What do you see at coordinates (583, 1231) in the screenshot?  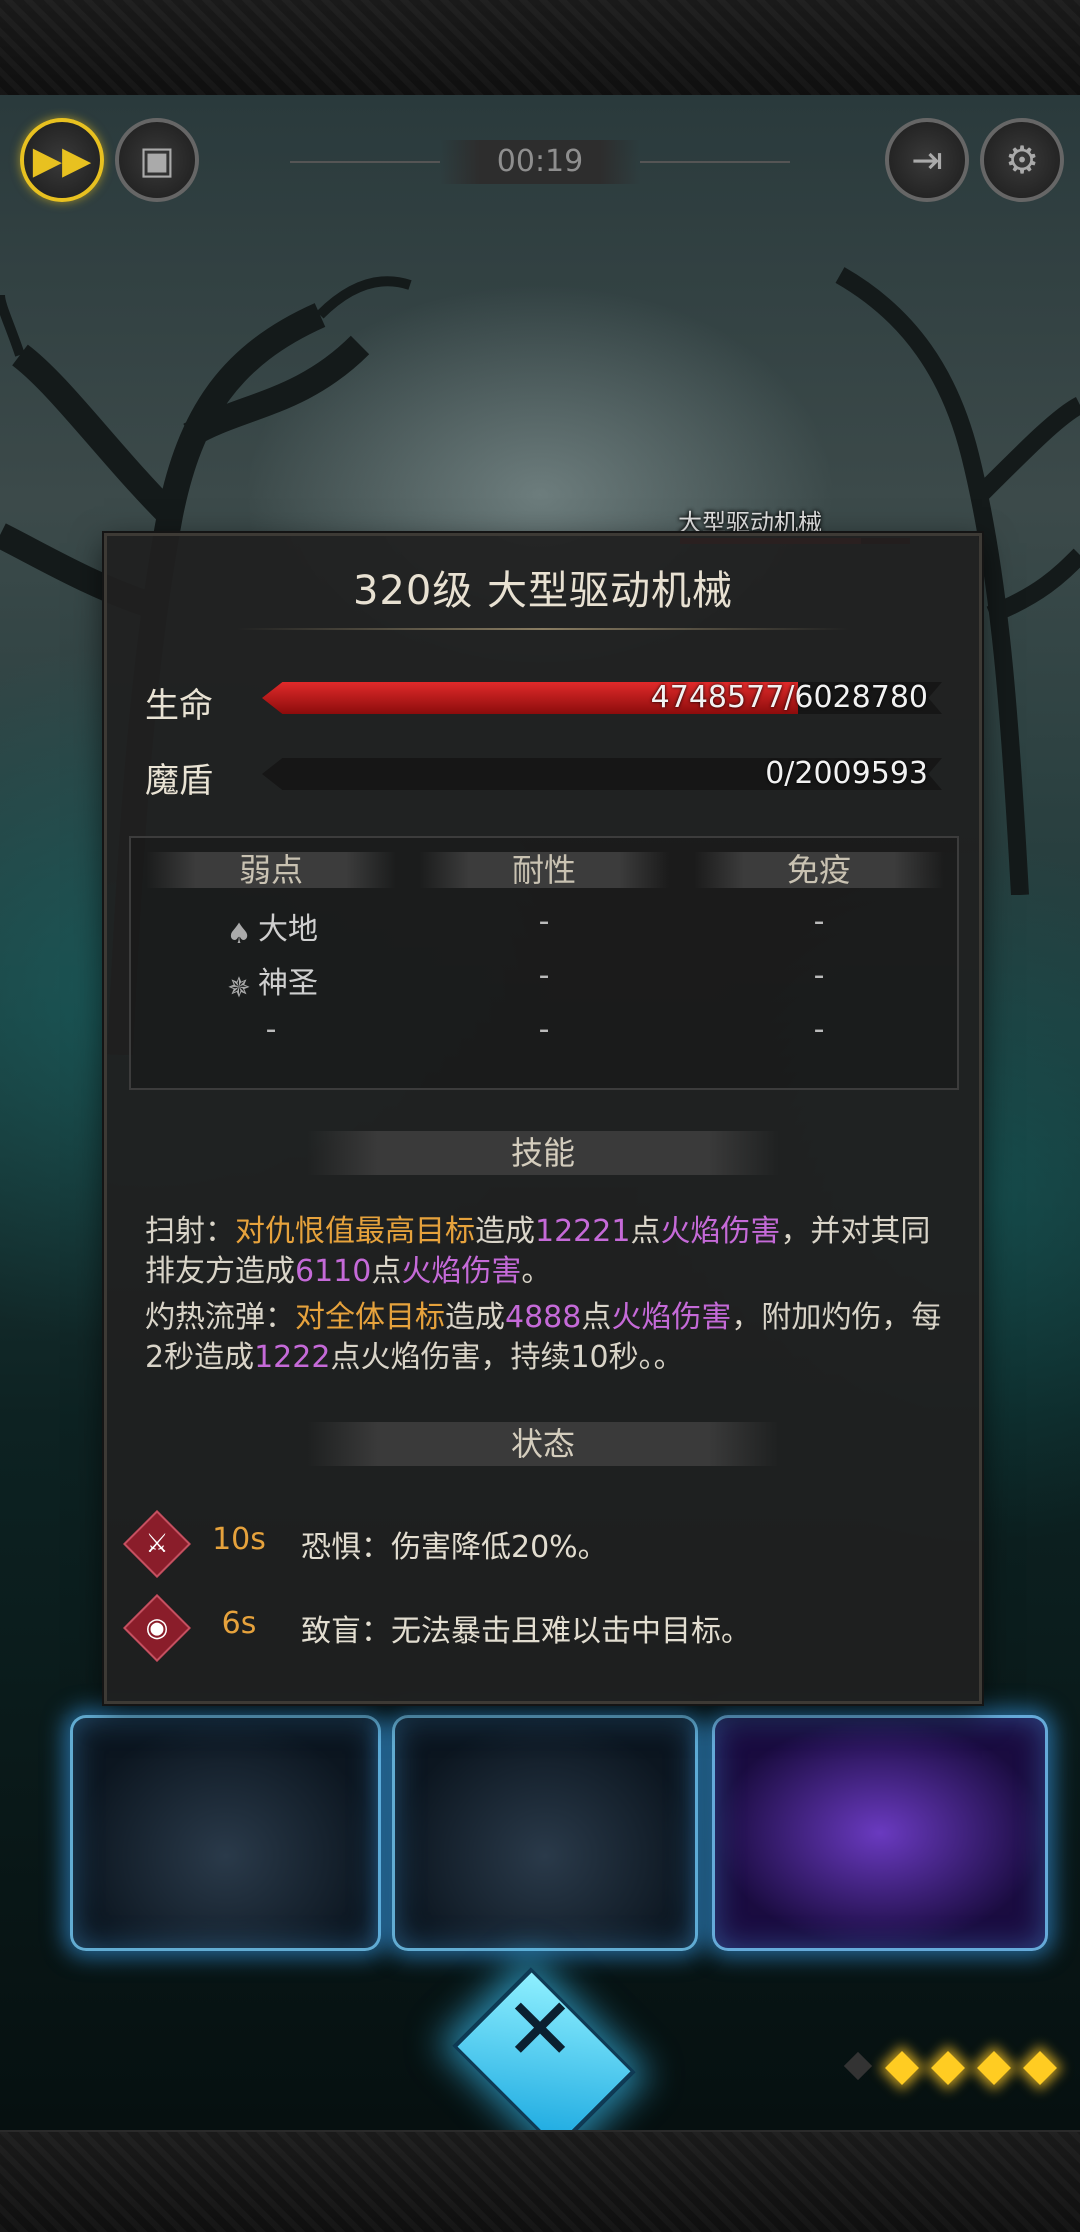 I see `skill-damage-value: 12221` at bounding box center [583, 1231].